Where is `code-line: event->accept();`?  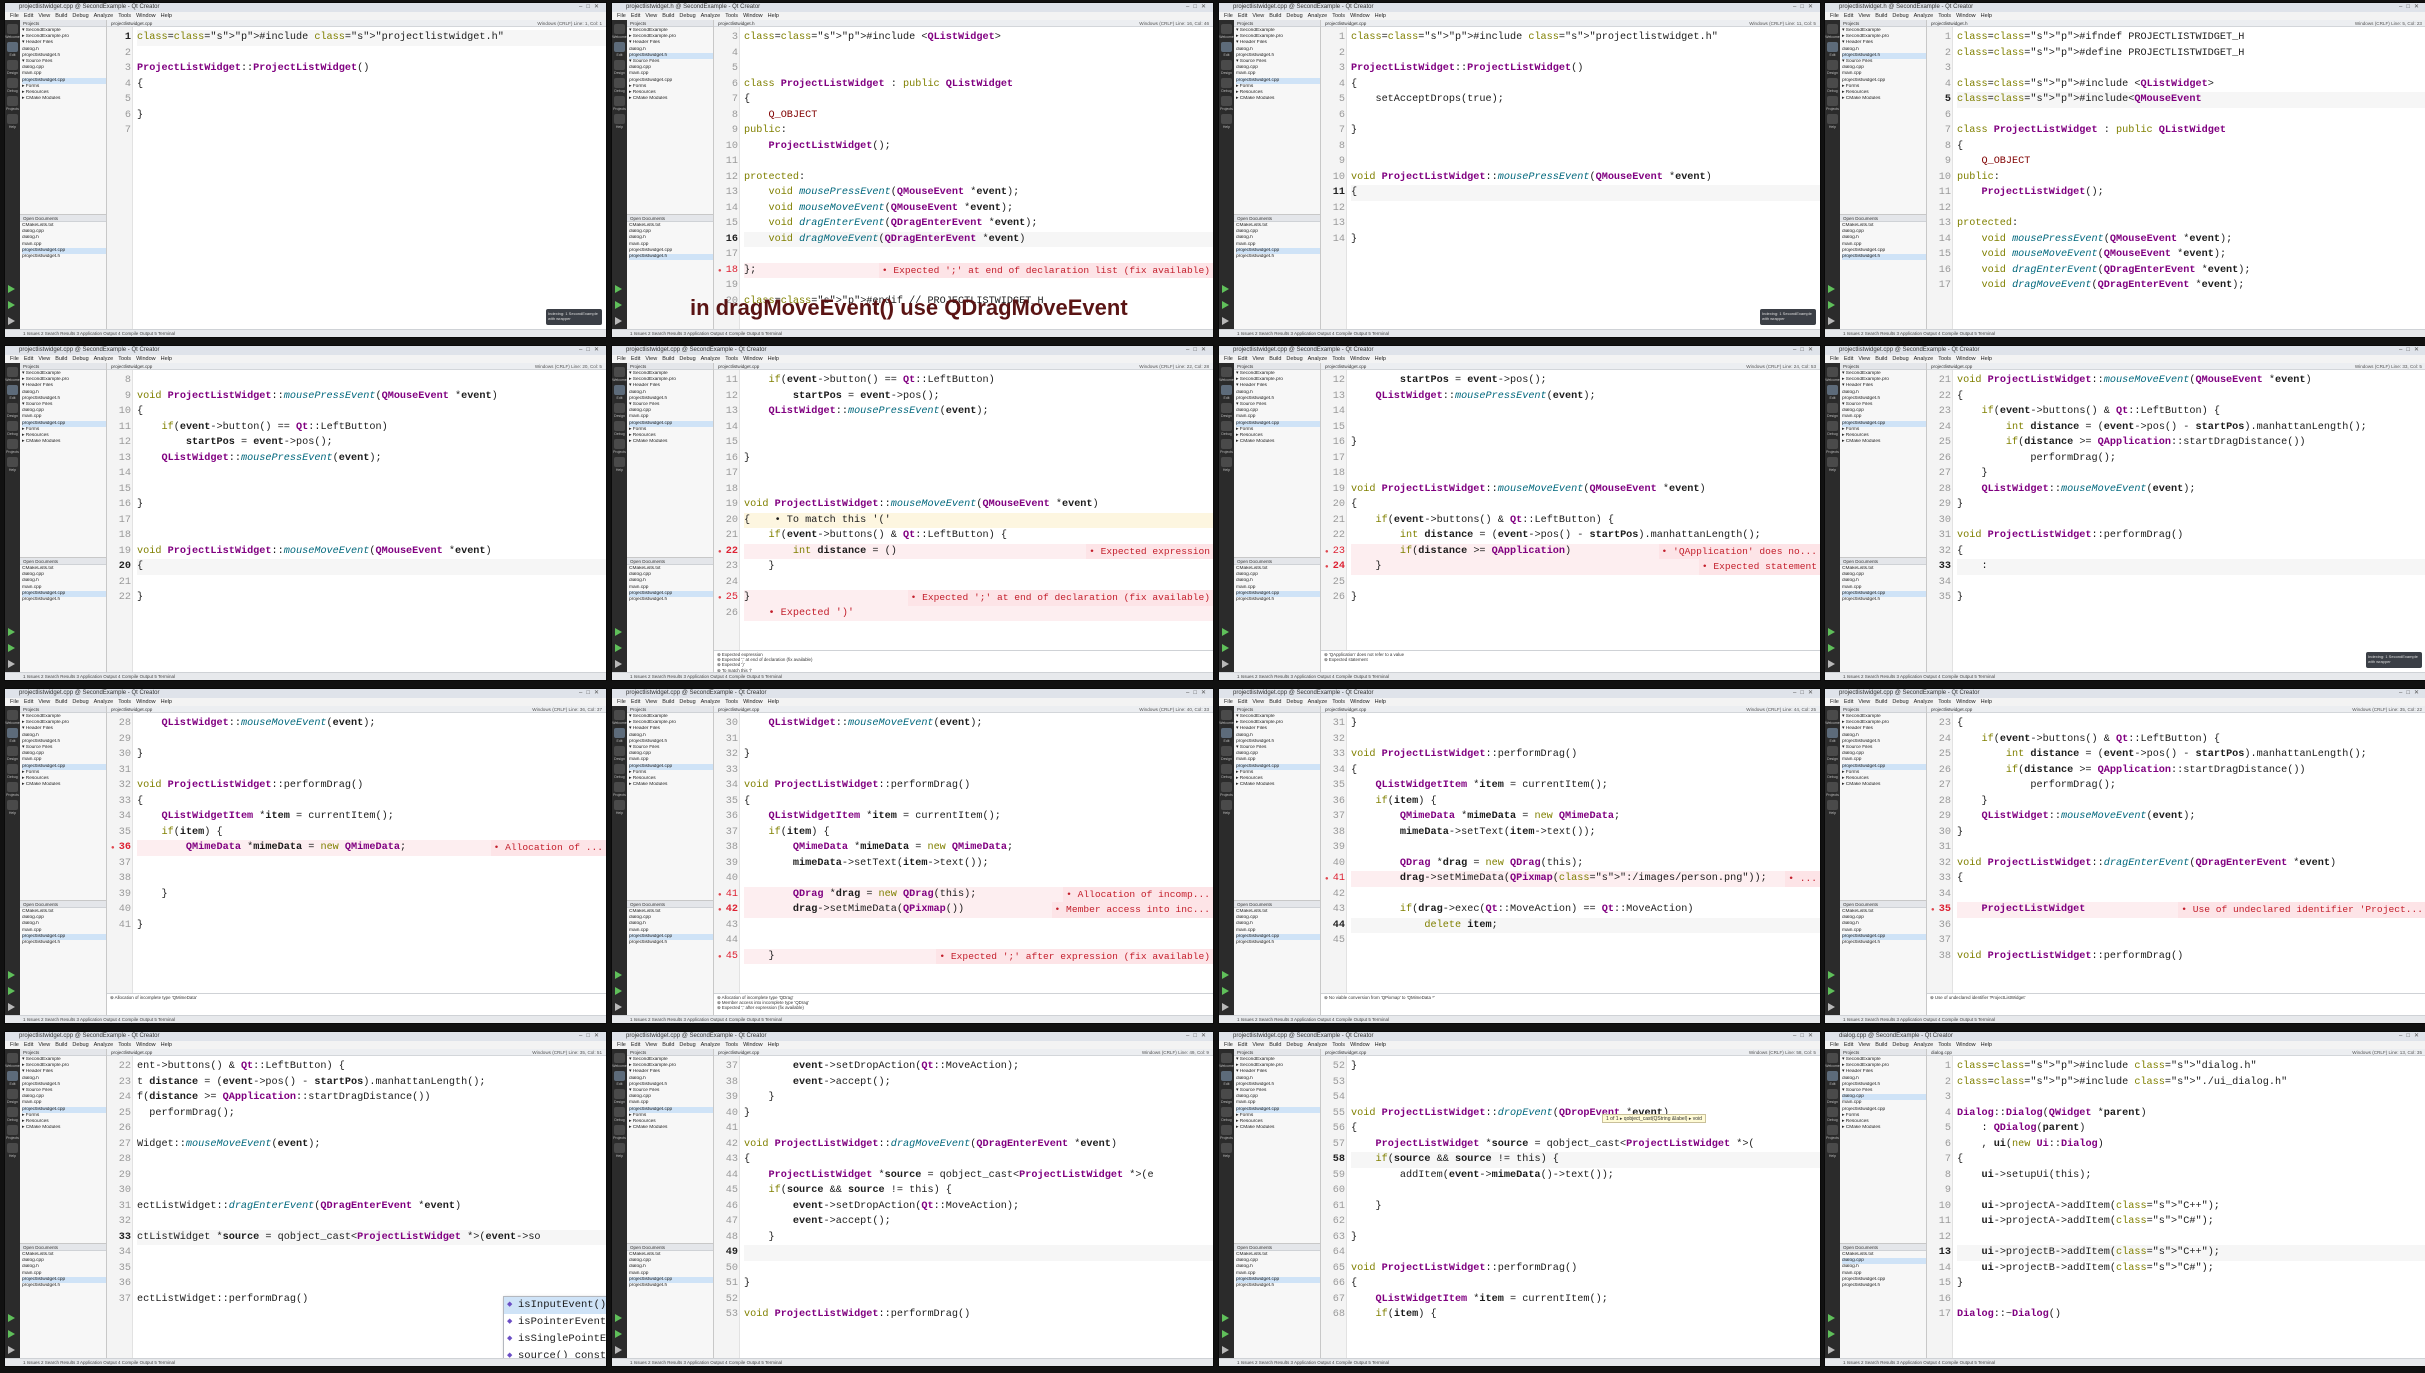
code-line: event->accept(); is located at coordinates (978, 1222).